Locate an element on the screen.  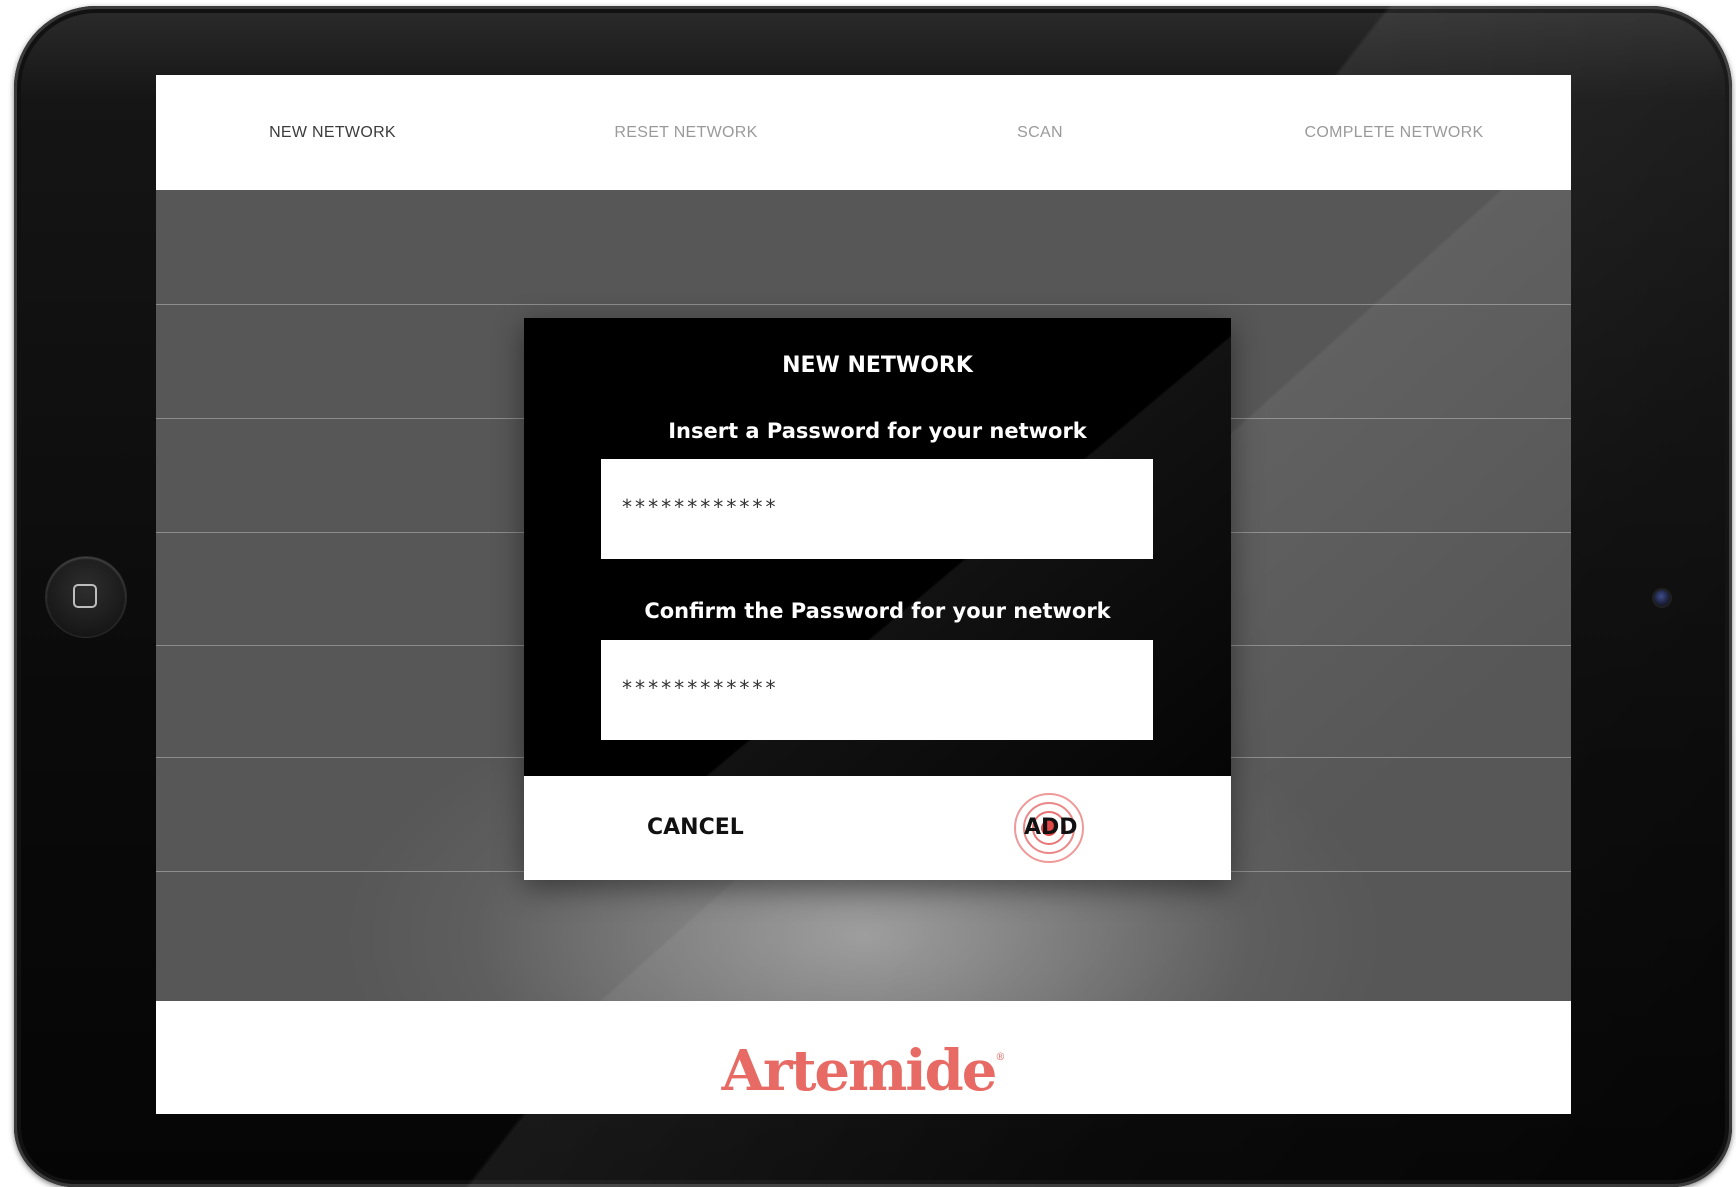
front-camera-icon is located at coordinates (1662, 598).